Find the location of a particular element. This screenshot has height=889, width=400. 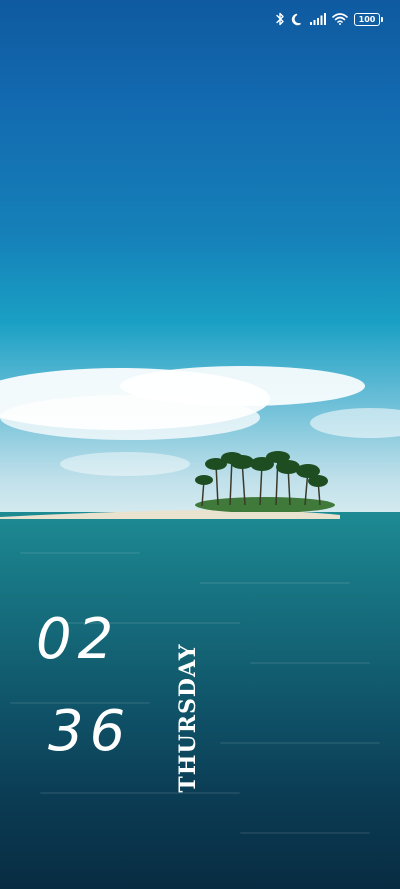

moon-icon is located at coordinates (297, 19).